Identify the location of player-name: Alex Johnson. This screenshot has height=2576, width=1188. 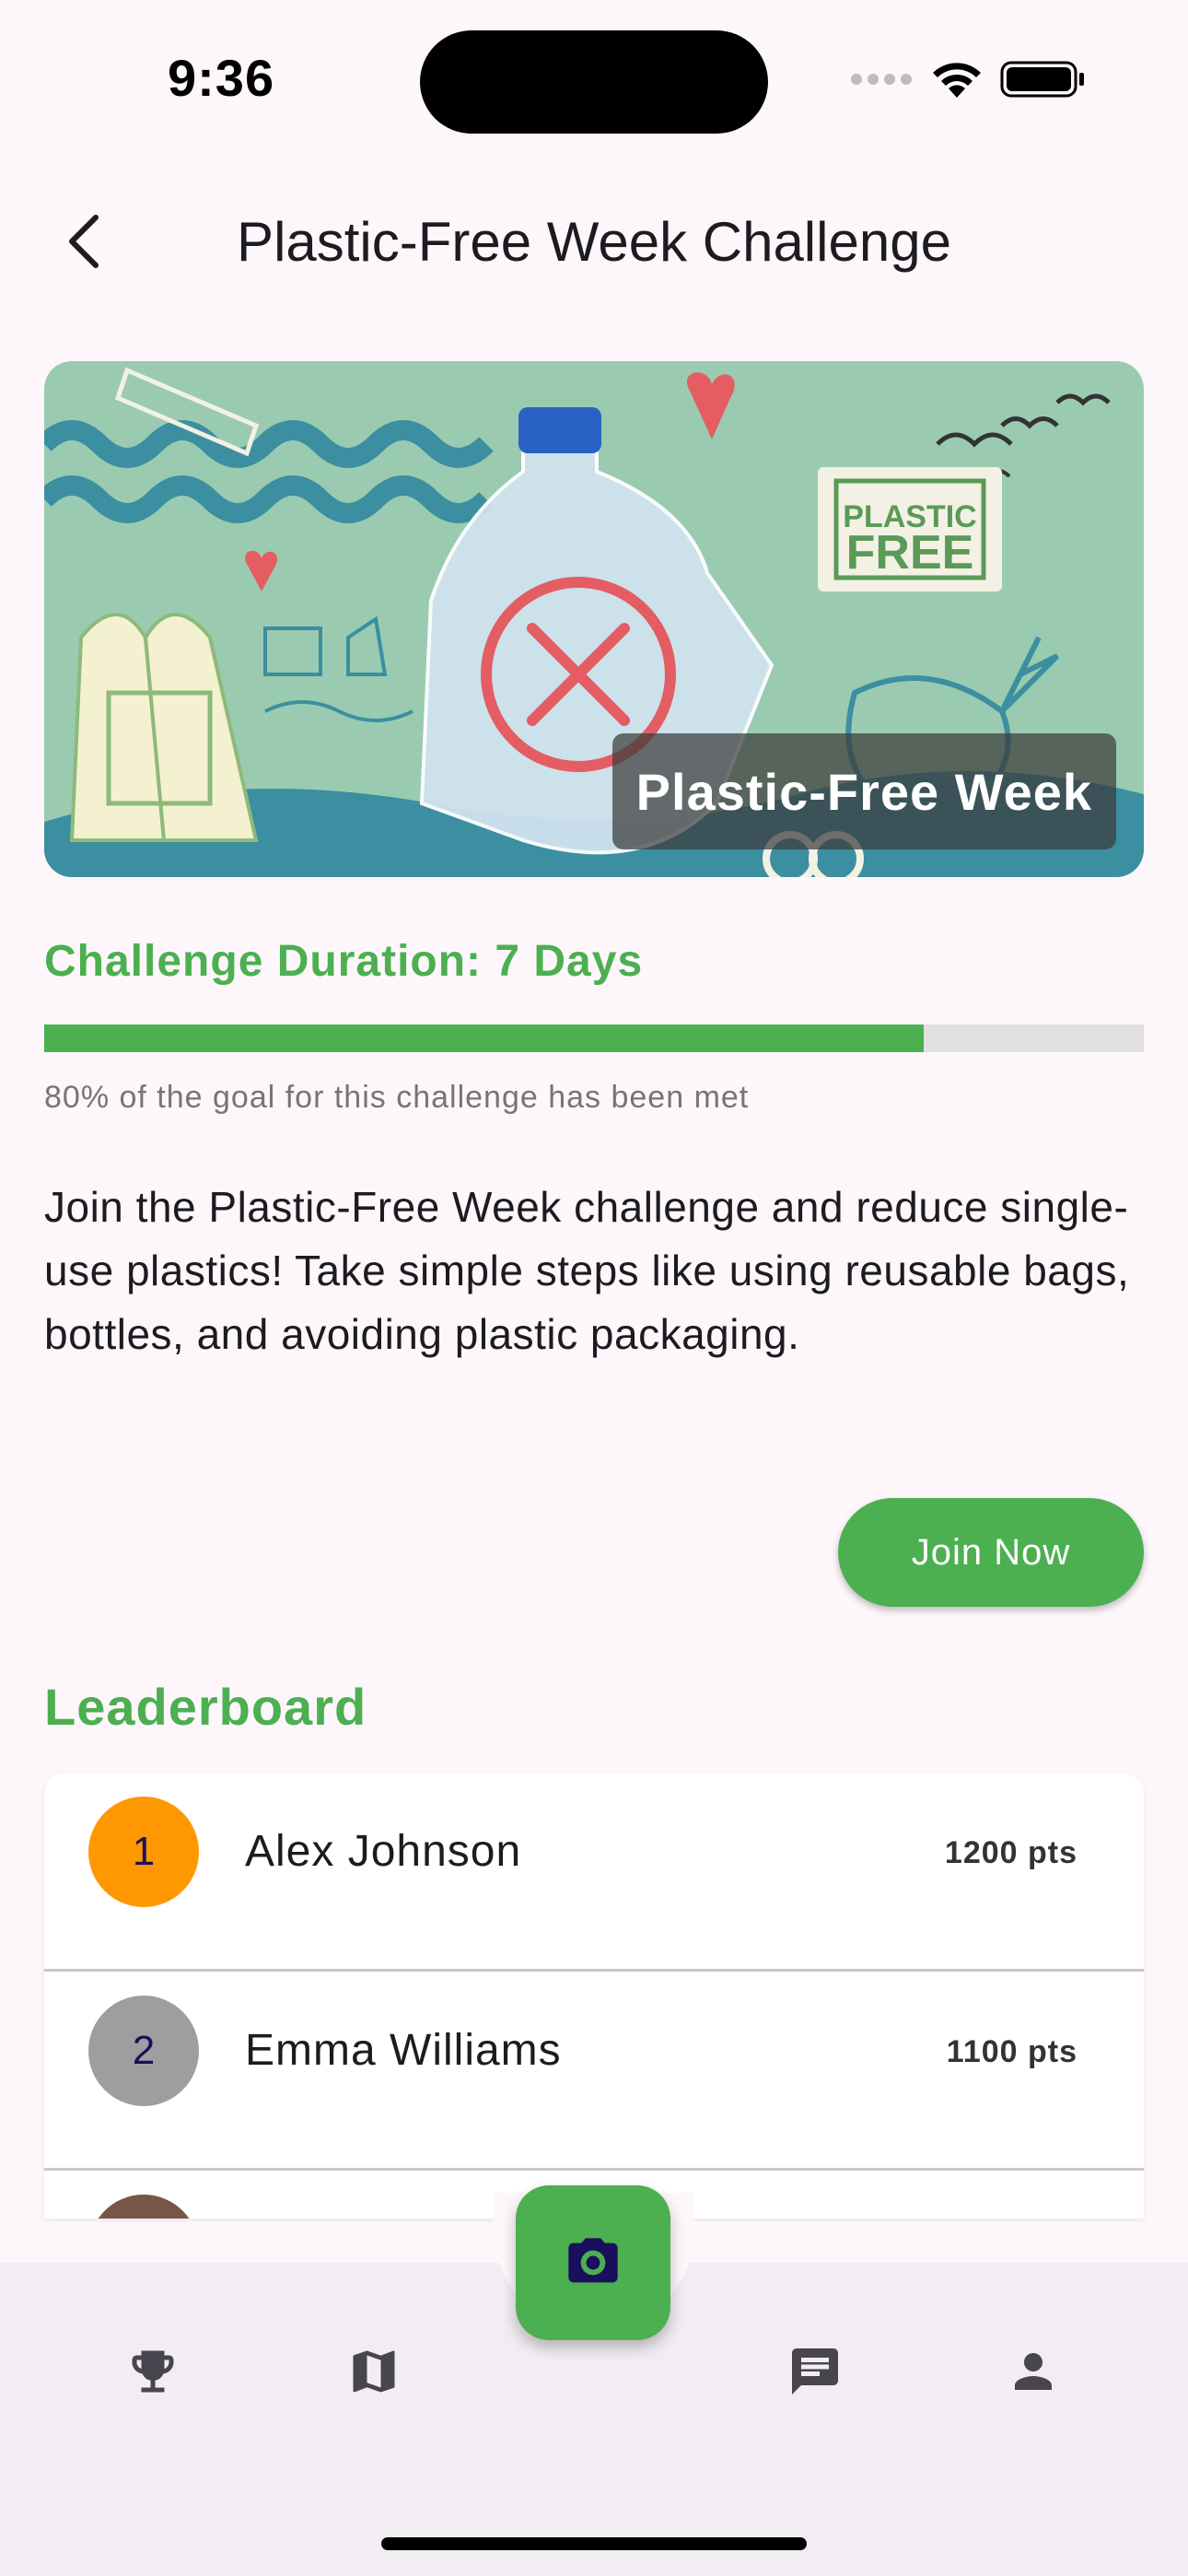
(383, 1851).